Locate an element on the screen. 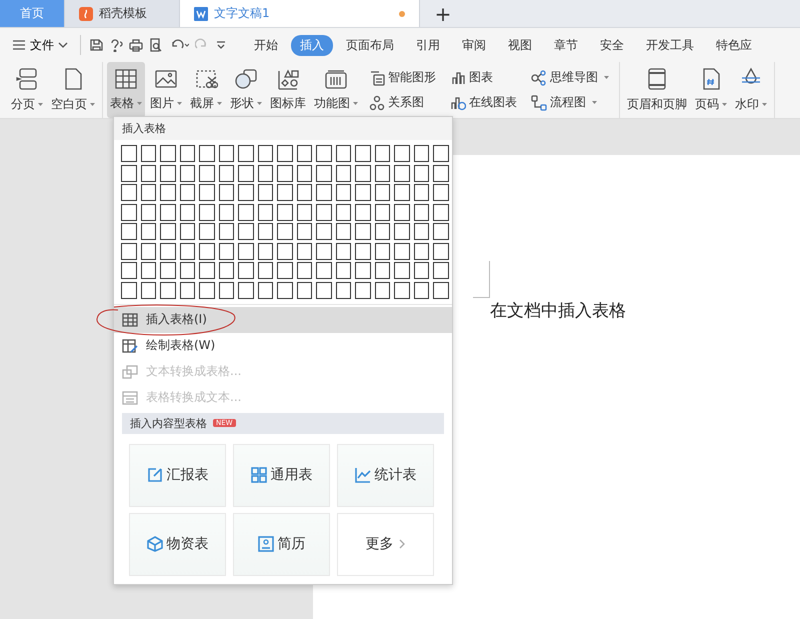  ribbon-tab: 页面布局 is located at coordinates (370, 45).